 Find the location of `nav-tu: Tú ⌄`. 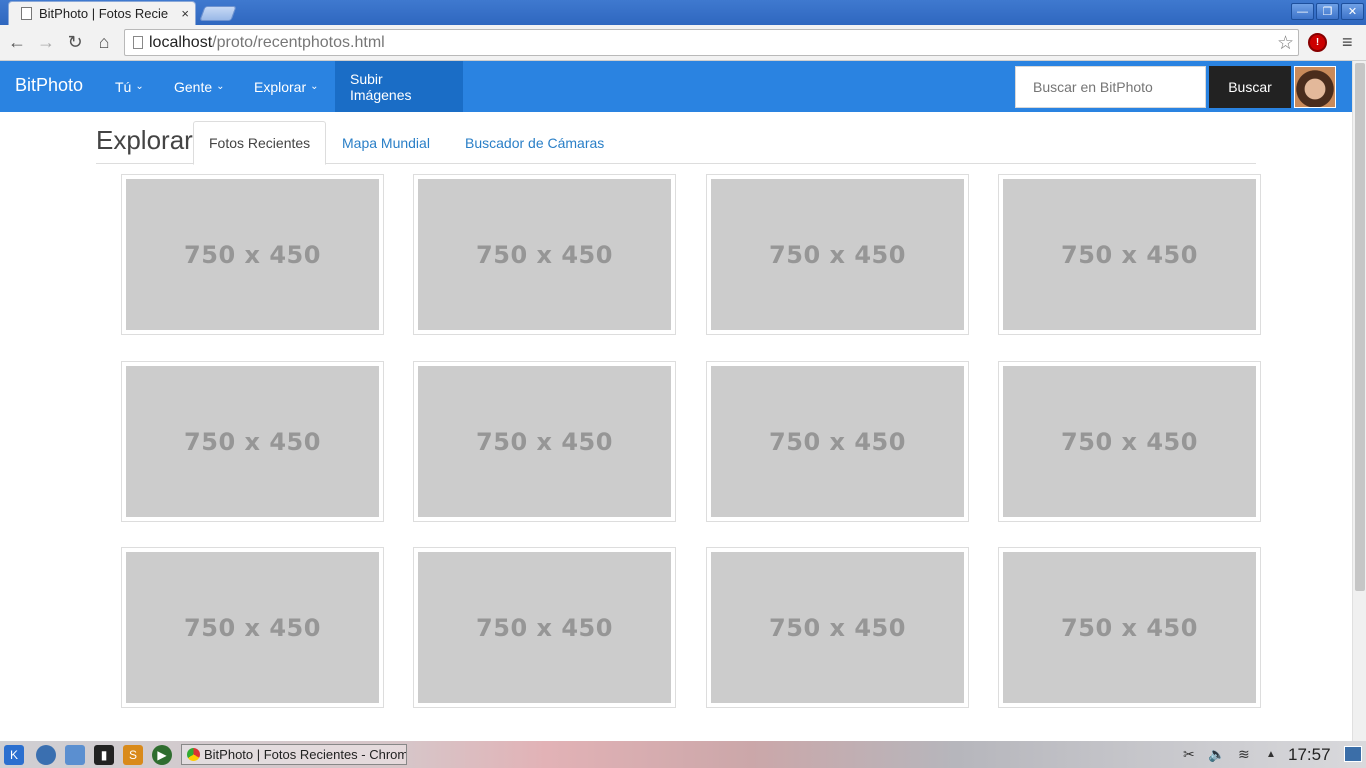

nav-tu: Tú ⌄ is located at coordinates (129, 86).